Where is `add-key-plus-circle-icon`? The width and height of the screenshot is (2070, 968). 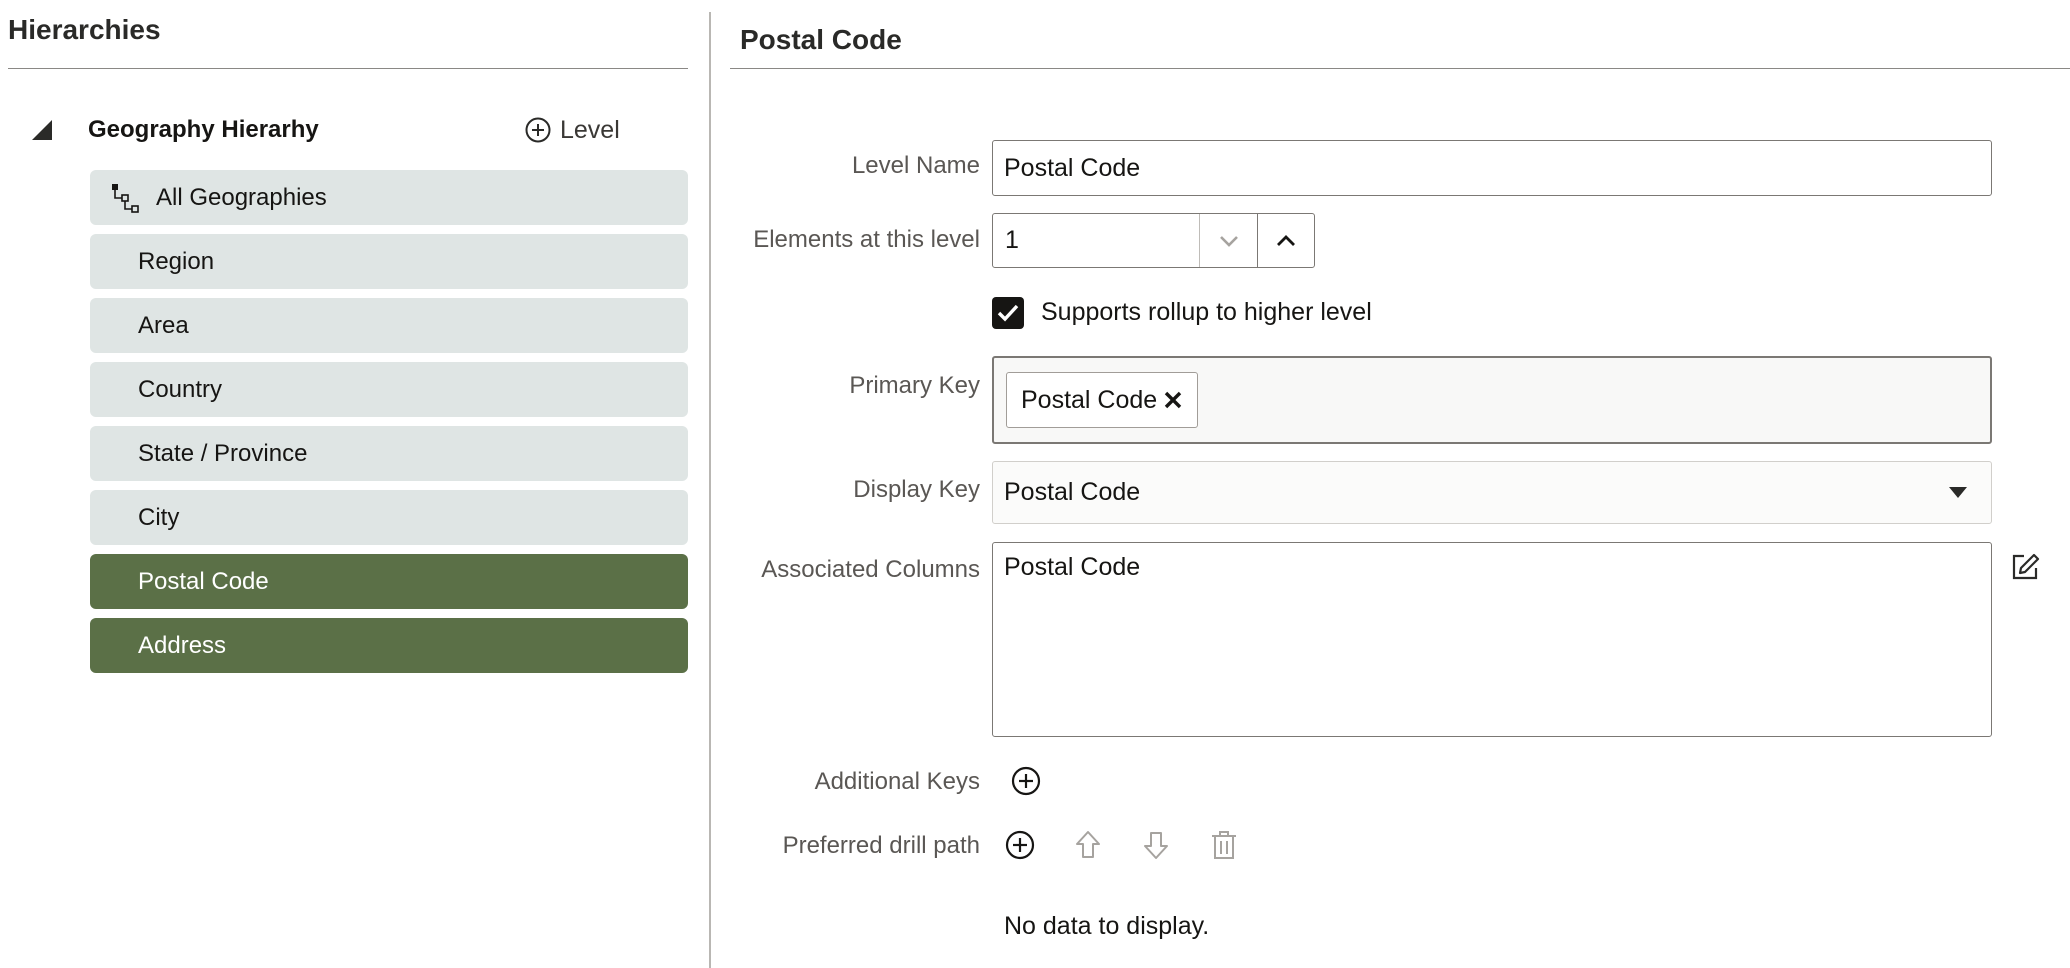
add-key-plus-circle-icon is located at coordinates (1026, 781).